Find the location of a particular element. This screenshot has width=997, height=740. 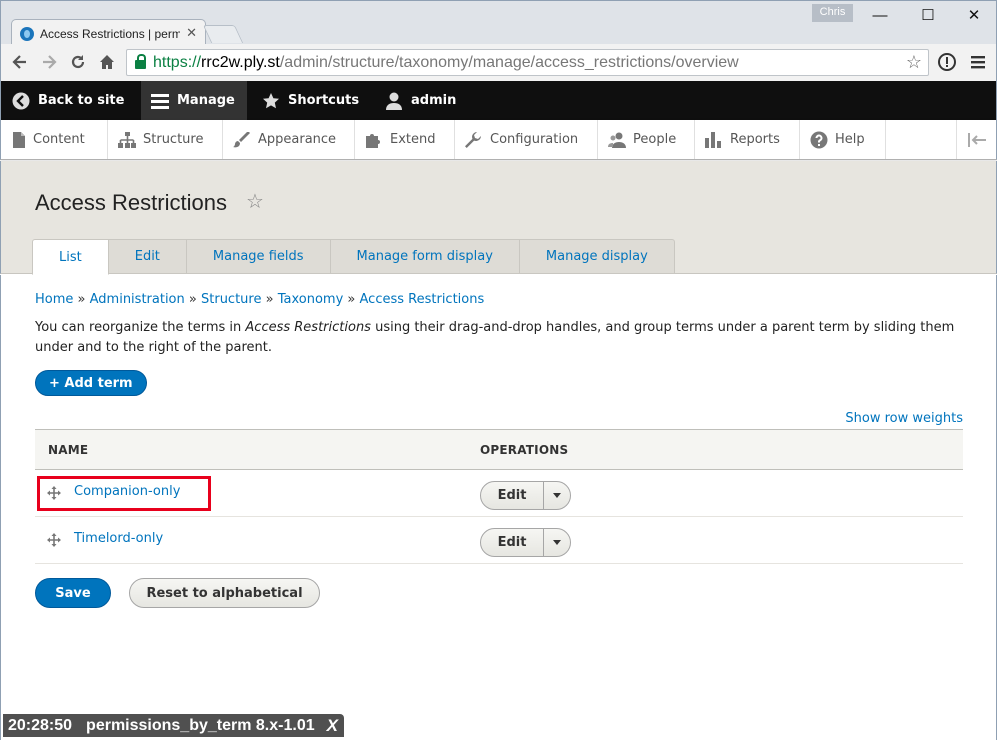

column-header-operations: OPERATIONS is located at coordinates (524, 450).